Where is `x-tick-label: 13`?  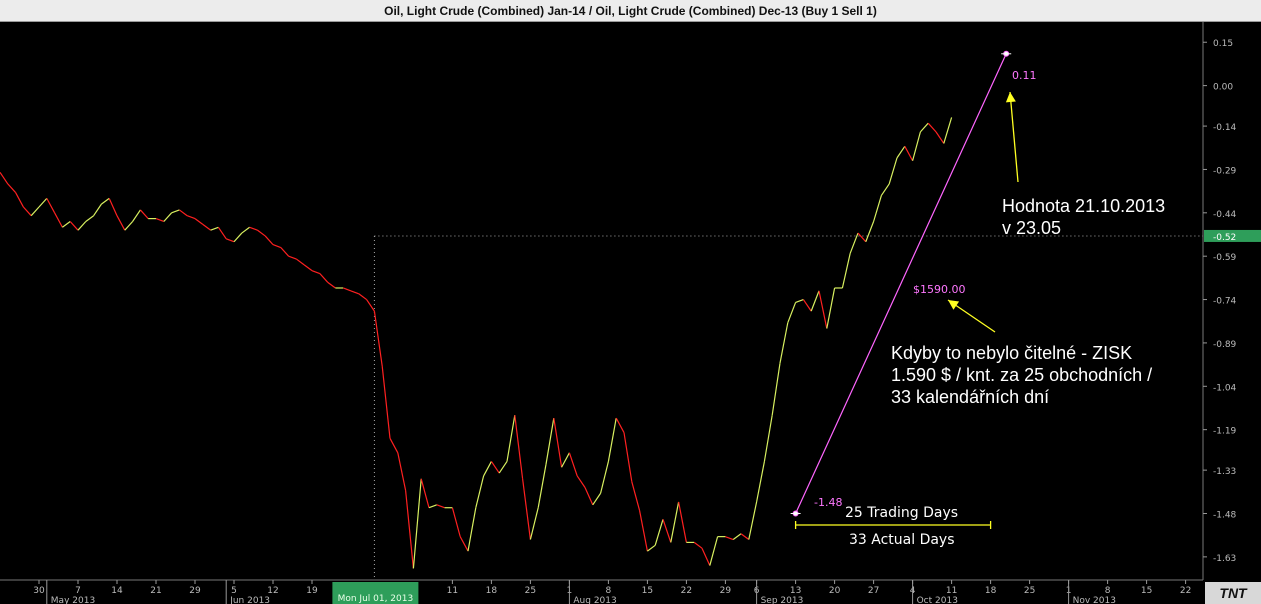
x-tick-label: 13 is located at coordinates (795, 591).